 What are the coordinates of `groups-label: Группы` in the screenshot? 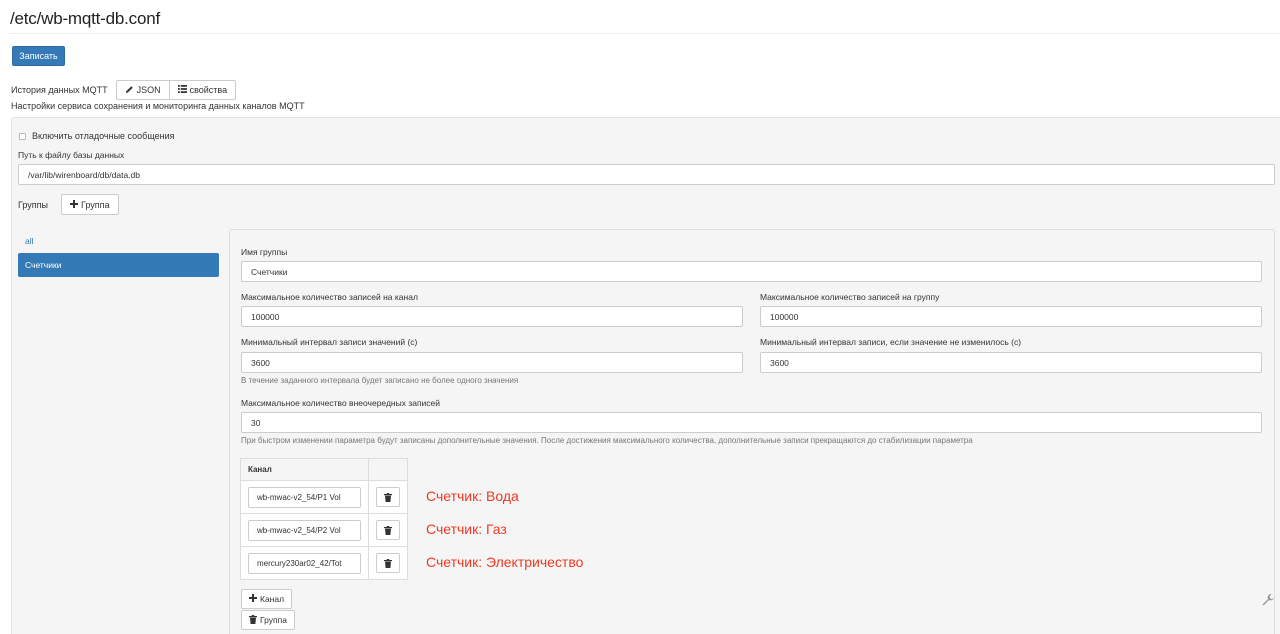 It's located at (33, 204).